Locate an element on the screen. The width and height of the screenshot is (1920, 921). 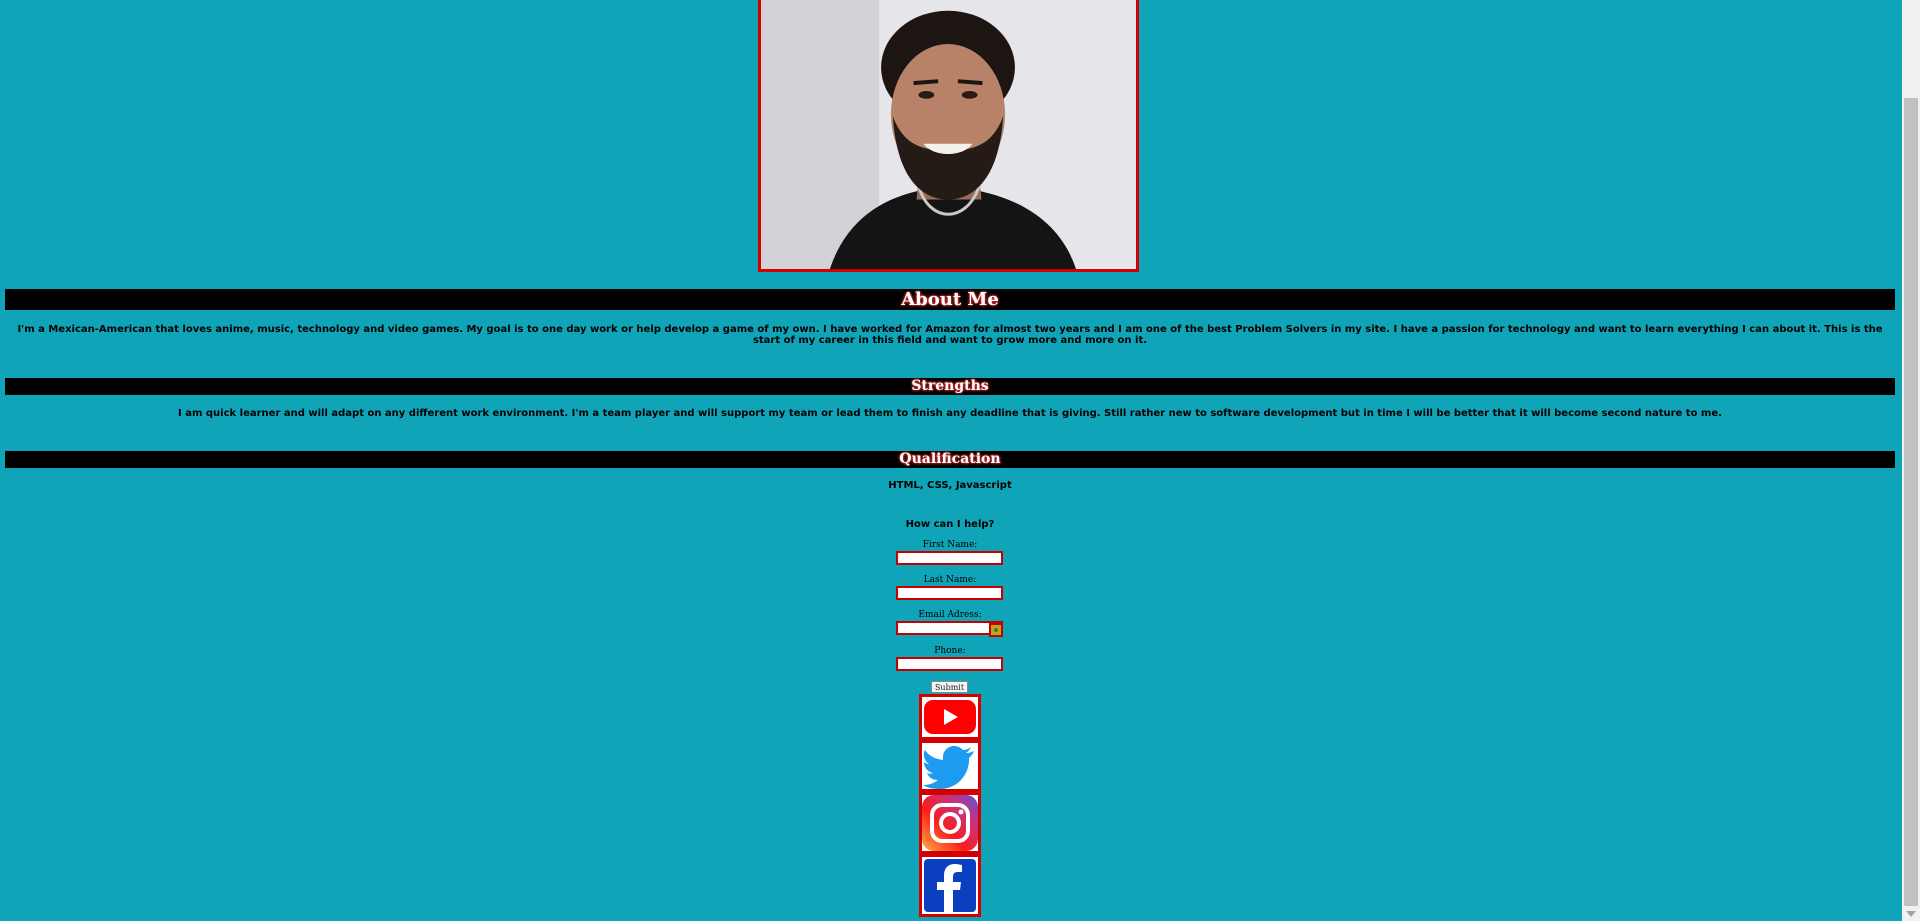
email-field is located at coordinates (949, 628).